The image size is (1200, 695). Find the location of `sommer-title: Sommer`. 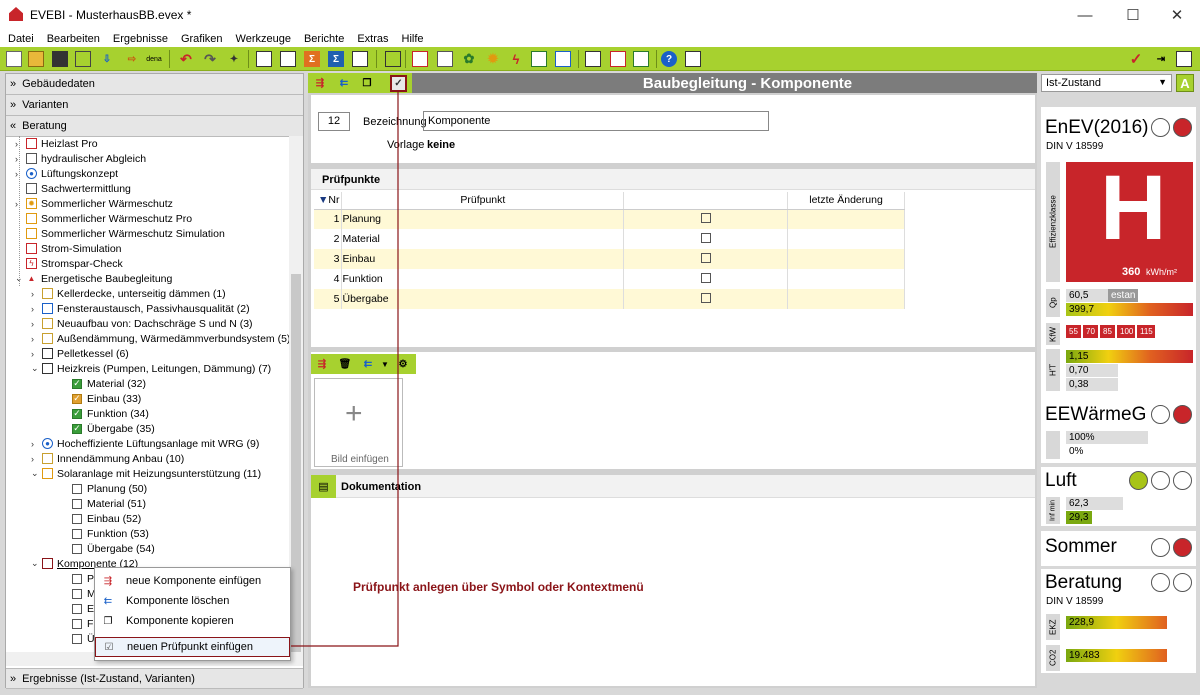

sommer-title: Sommer is located at coordinates (1081, 546).